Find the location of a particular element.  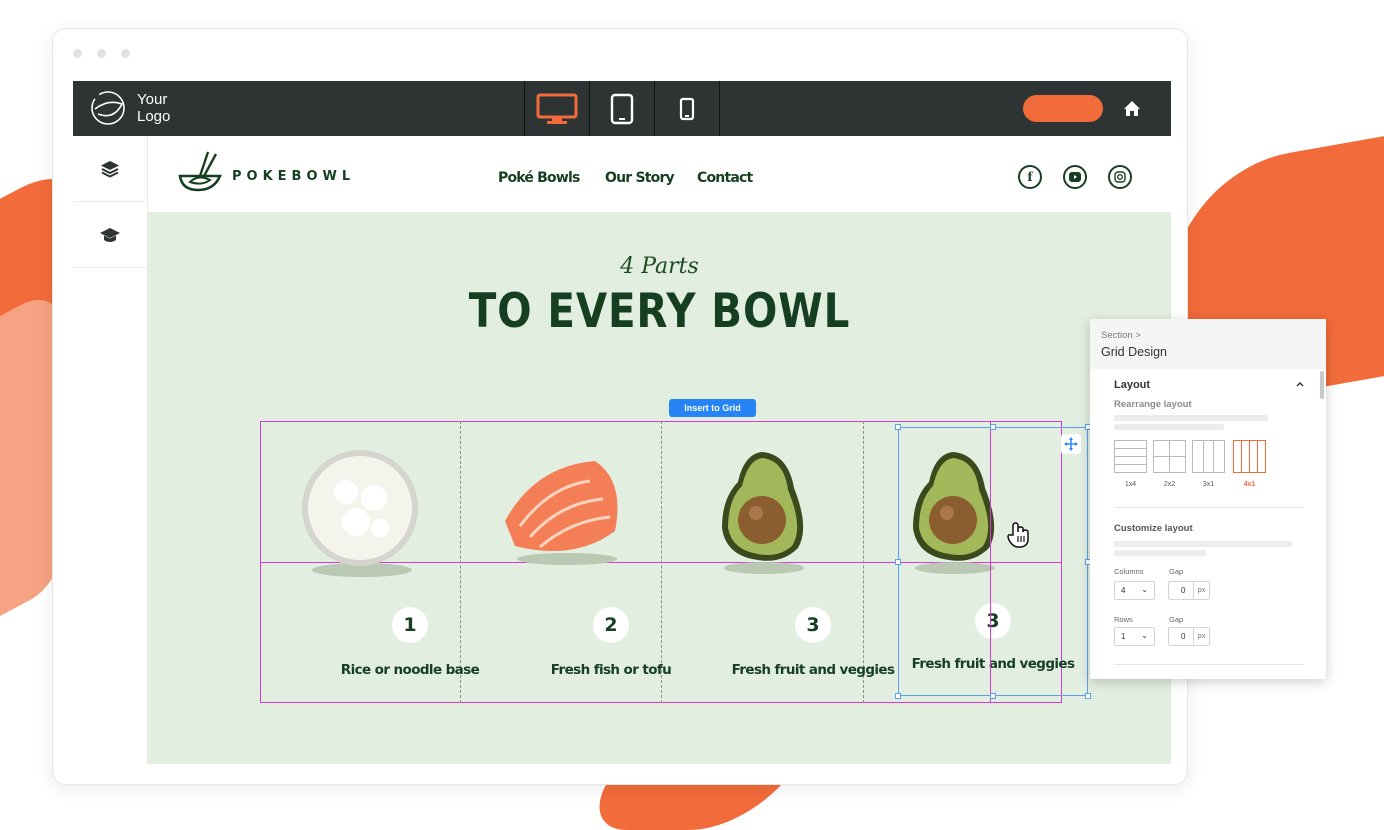

graduation-cap-icon is located at coordinates (110, 234).